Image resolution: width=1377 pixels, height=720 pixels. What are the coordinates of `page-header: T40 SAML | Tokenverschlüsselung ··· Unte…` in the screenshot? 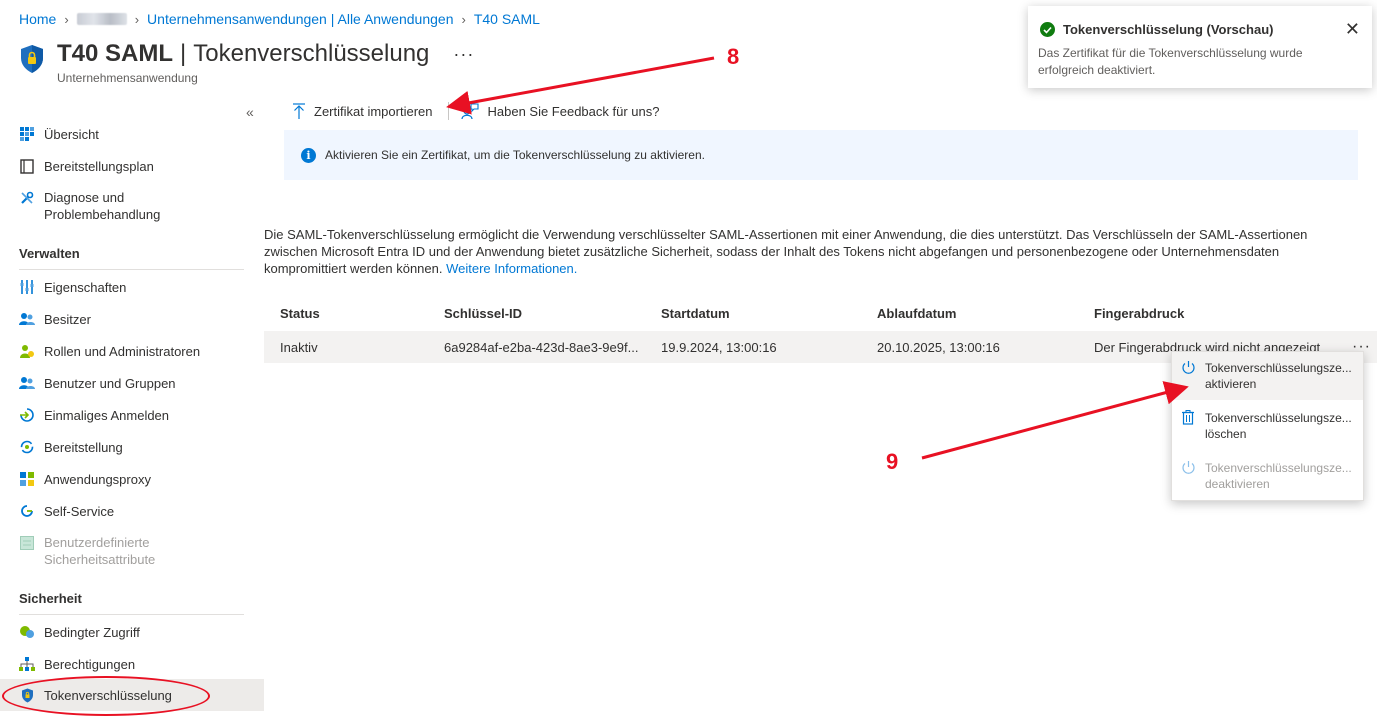 It's located at (246, 62).